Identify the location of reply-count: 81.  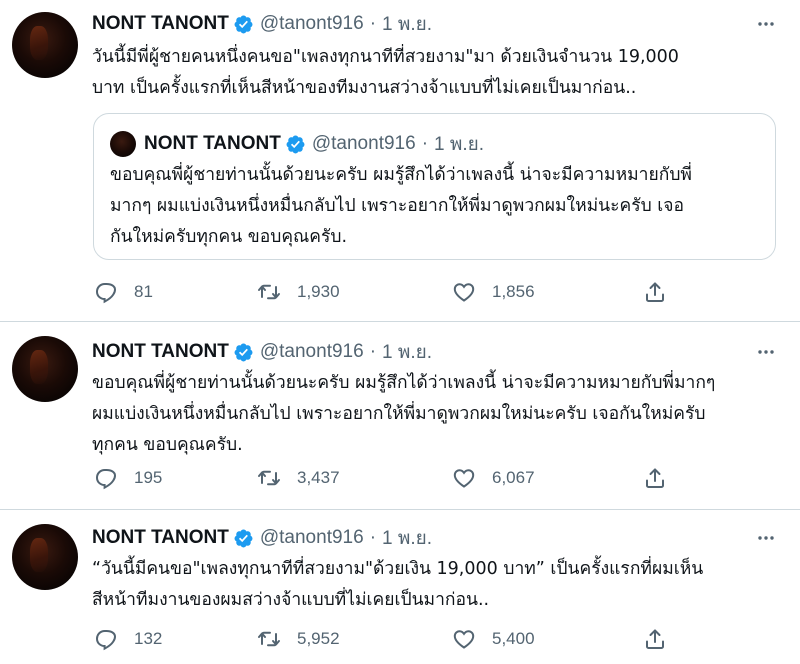
(143, 291).